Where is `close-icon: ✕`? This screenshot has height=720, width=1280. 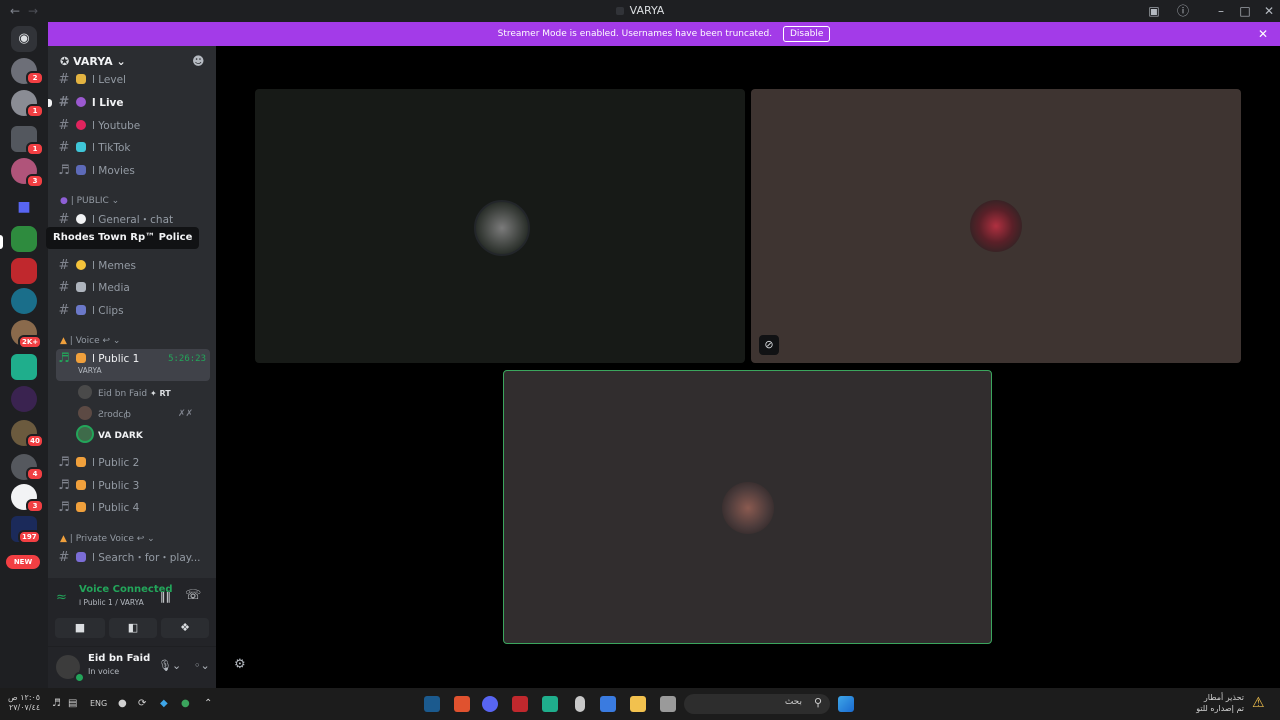
close-icon: ✕ is located at coordinates (1263, 34).